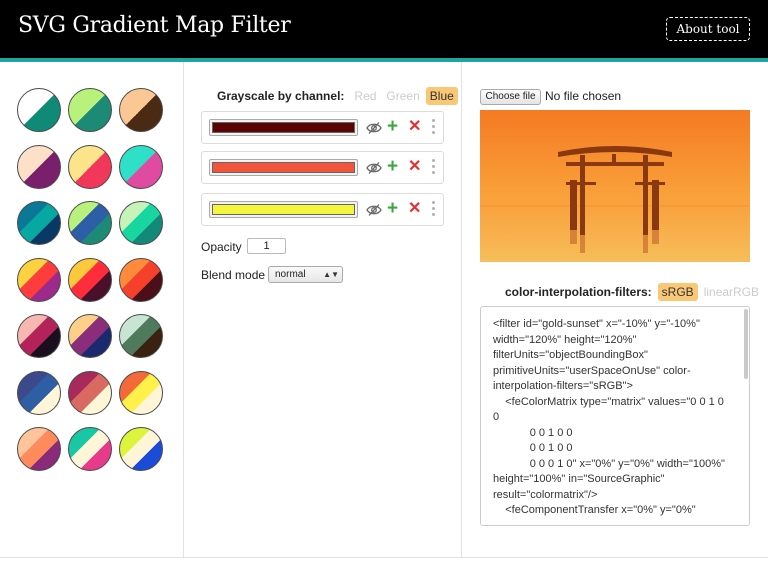 Image resolution: width=768 pixels, height=581 pixels. I want to click on color-interpolation-label: color-interpolation-filters:, so click(578, 292).